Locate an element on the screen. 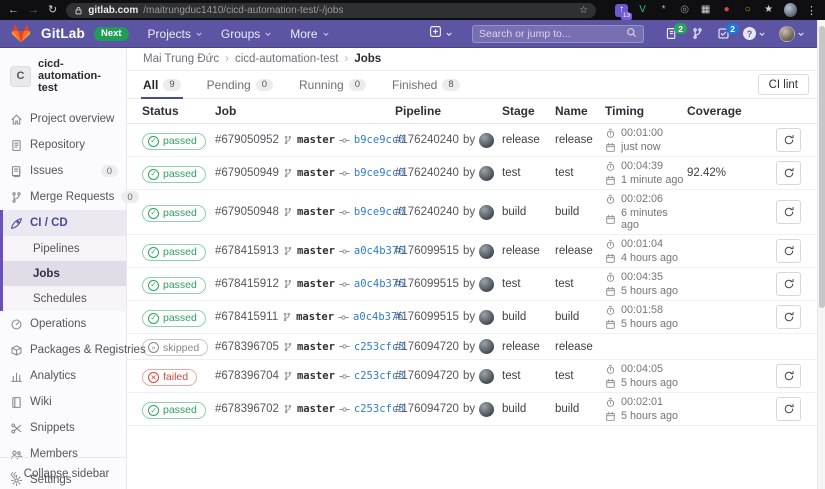 This screenshot has width=825, height=489. sidebar-item-ci-cd: CI / CD is located at coordinates (64, 223).